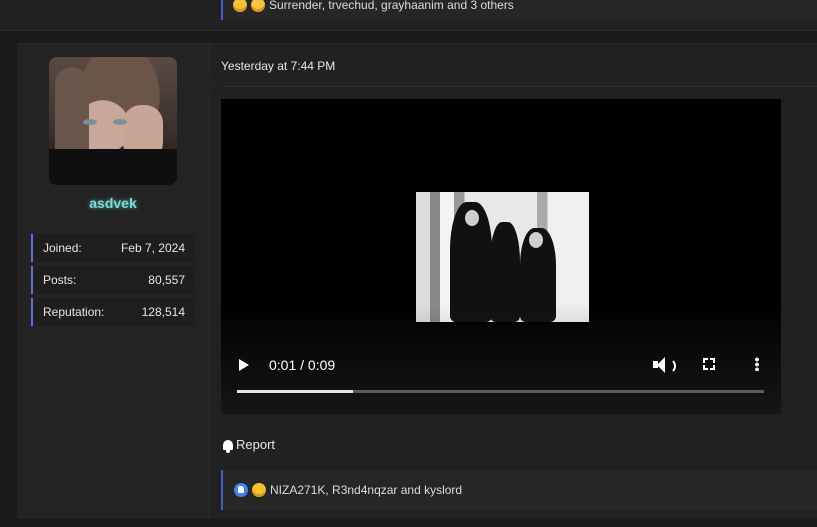  I want to click on video-frame, so click(502, 257).